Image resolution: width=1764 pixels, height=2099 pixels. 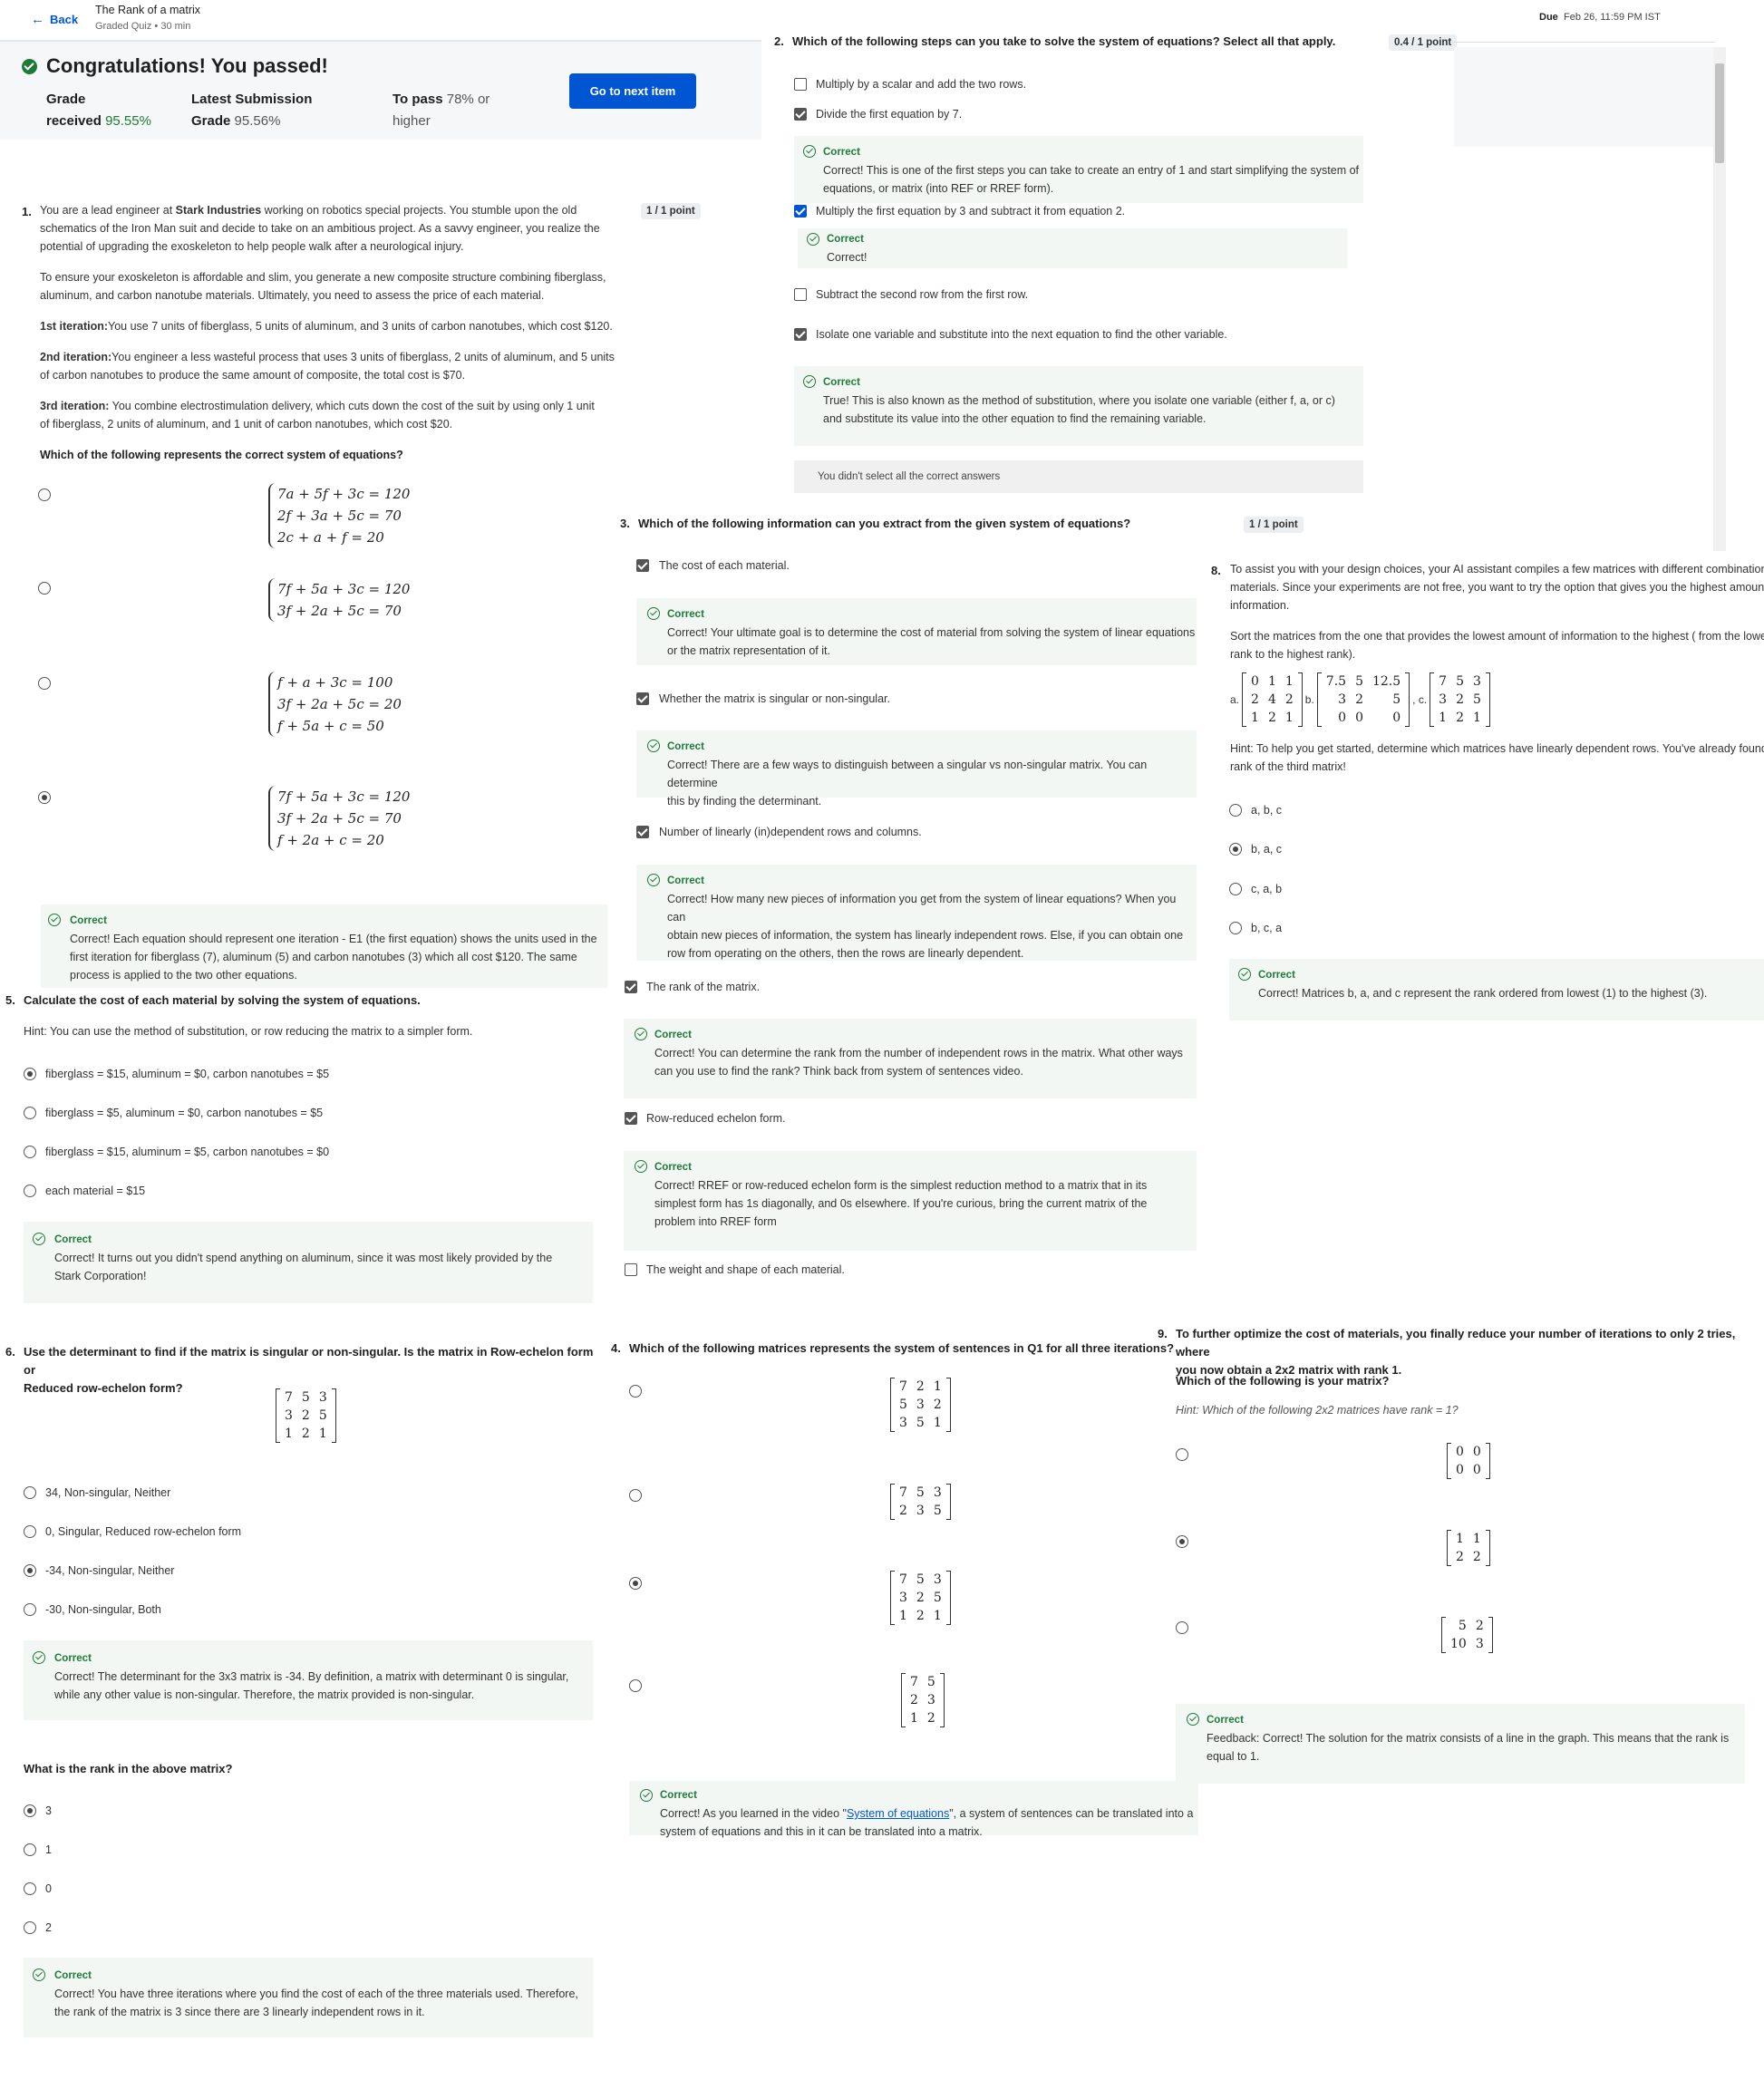 What do you see at coordinates (635, 1686) in the screenshot?
I see `q4-option-4-radio` at bounding box center [635, 1686].